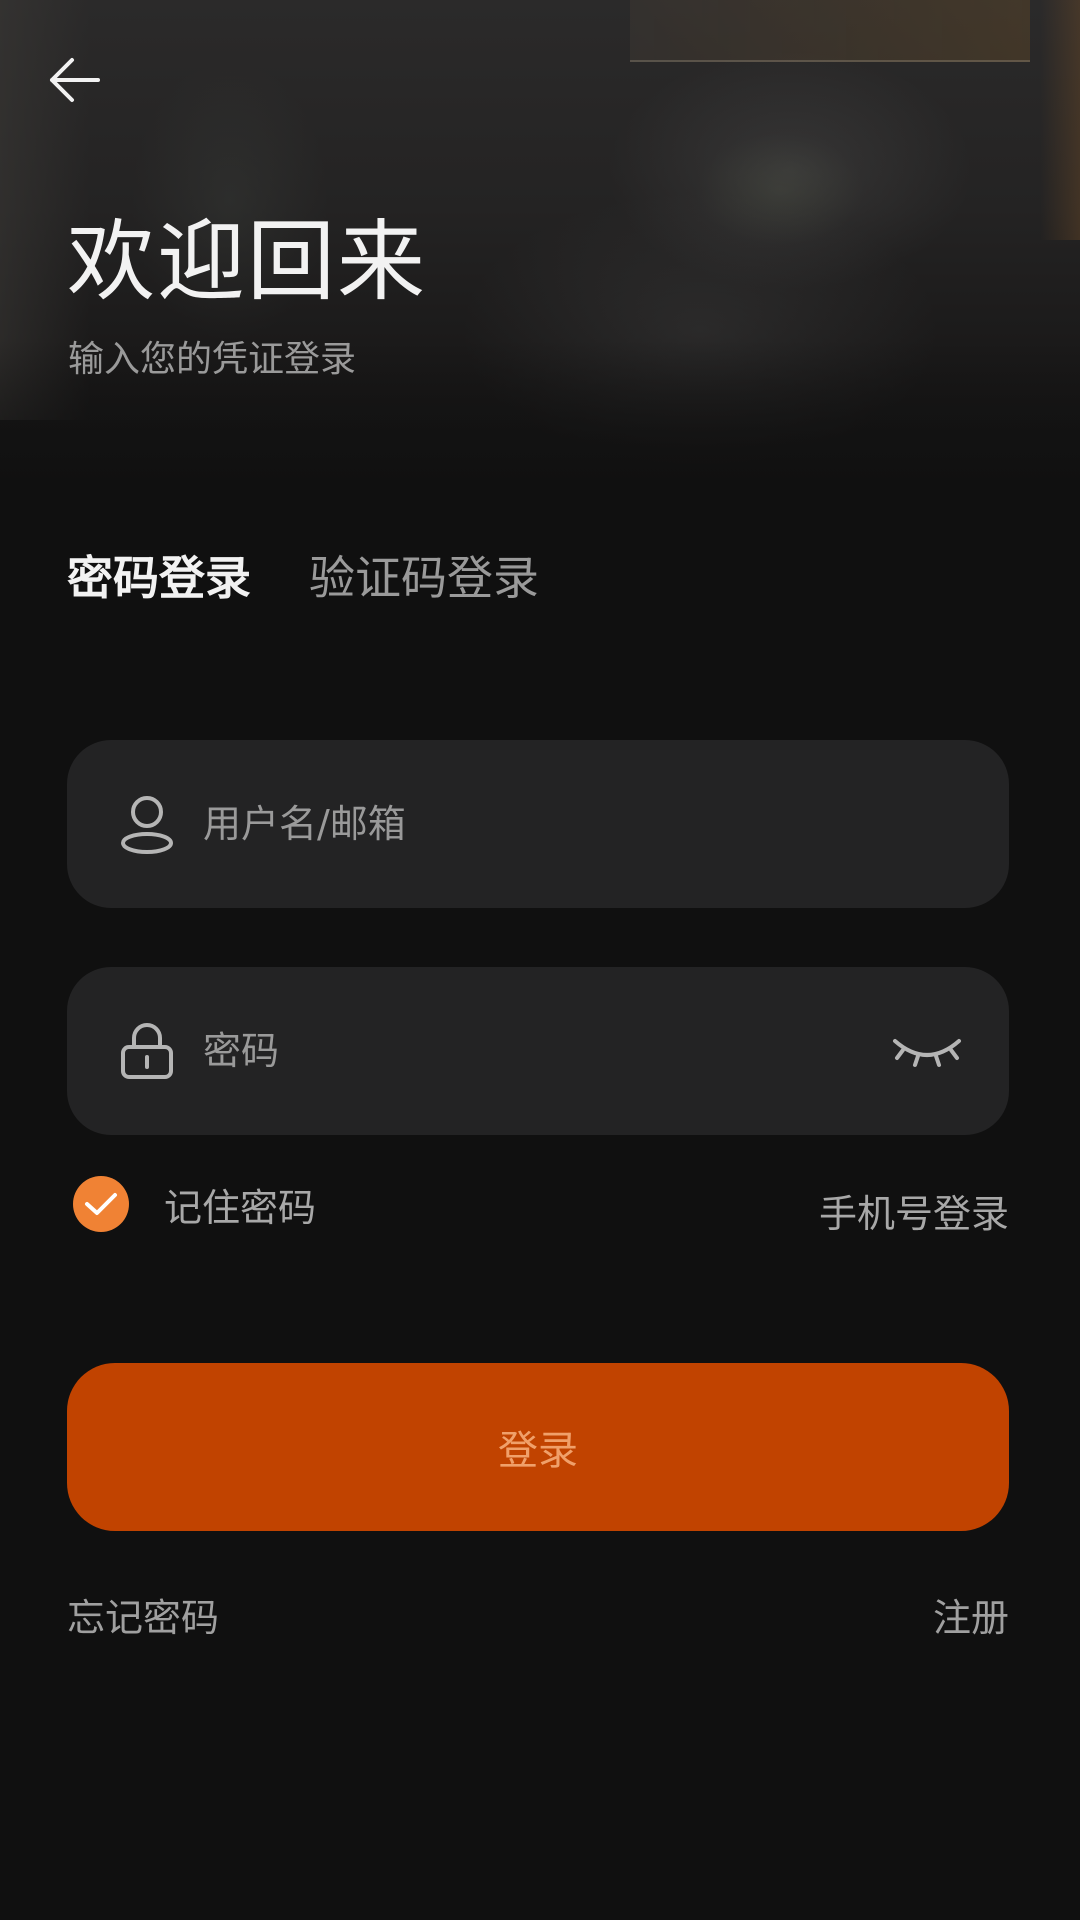  I want to click on page-subtitle: 输入您的凭证登录, so click(212, 359).